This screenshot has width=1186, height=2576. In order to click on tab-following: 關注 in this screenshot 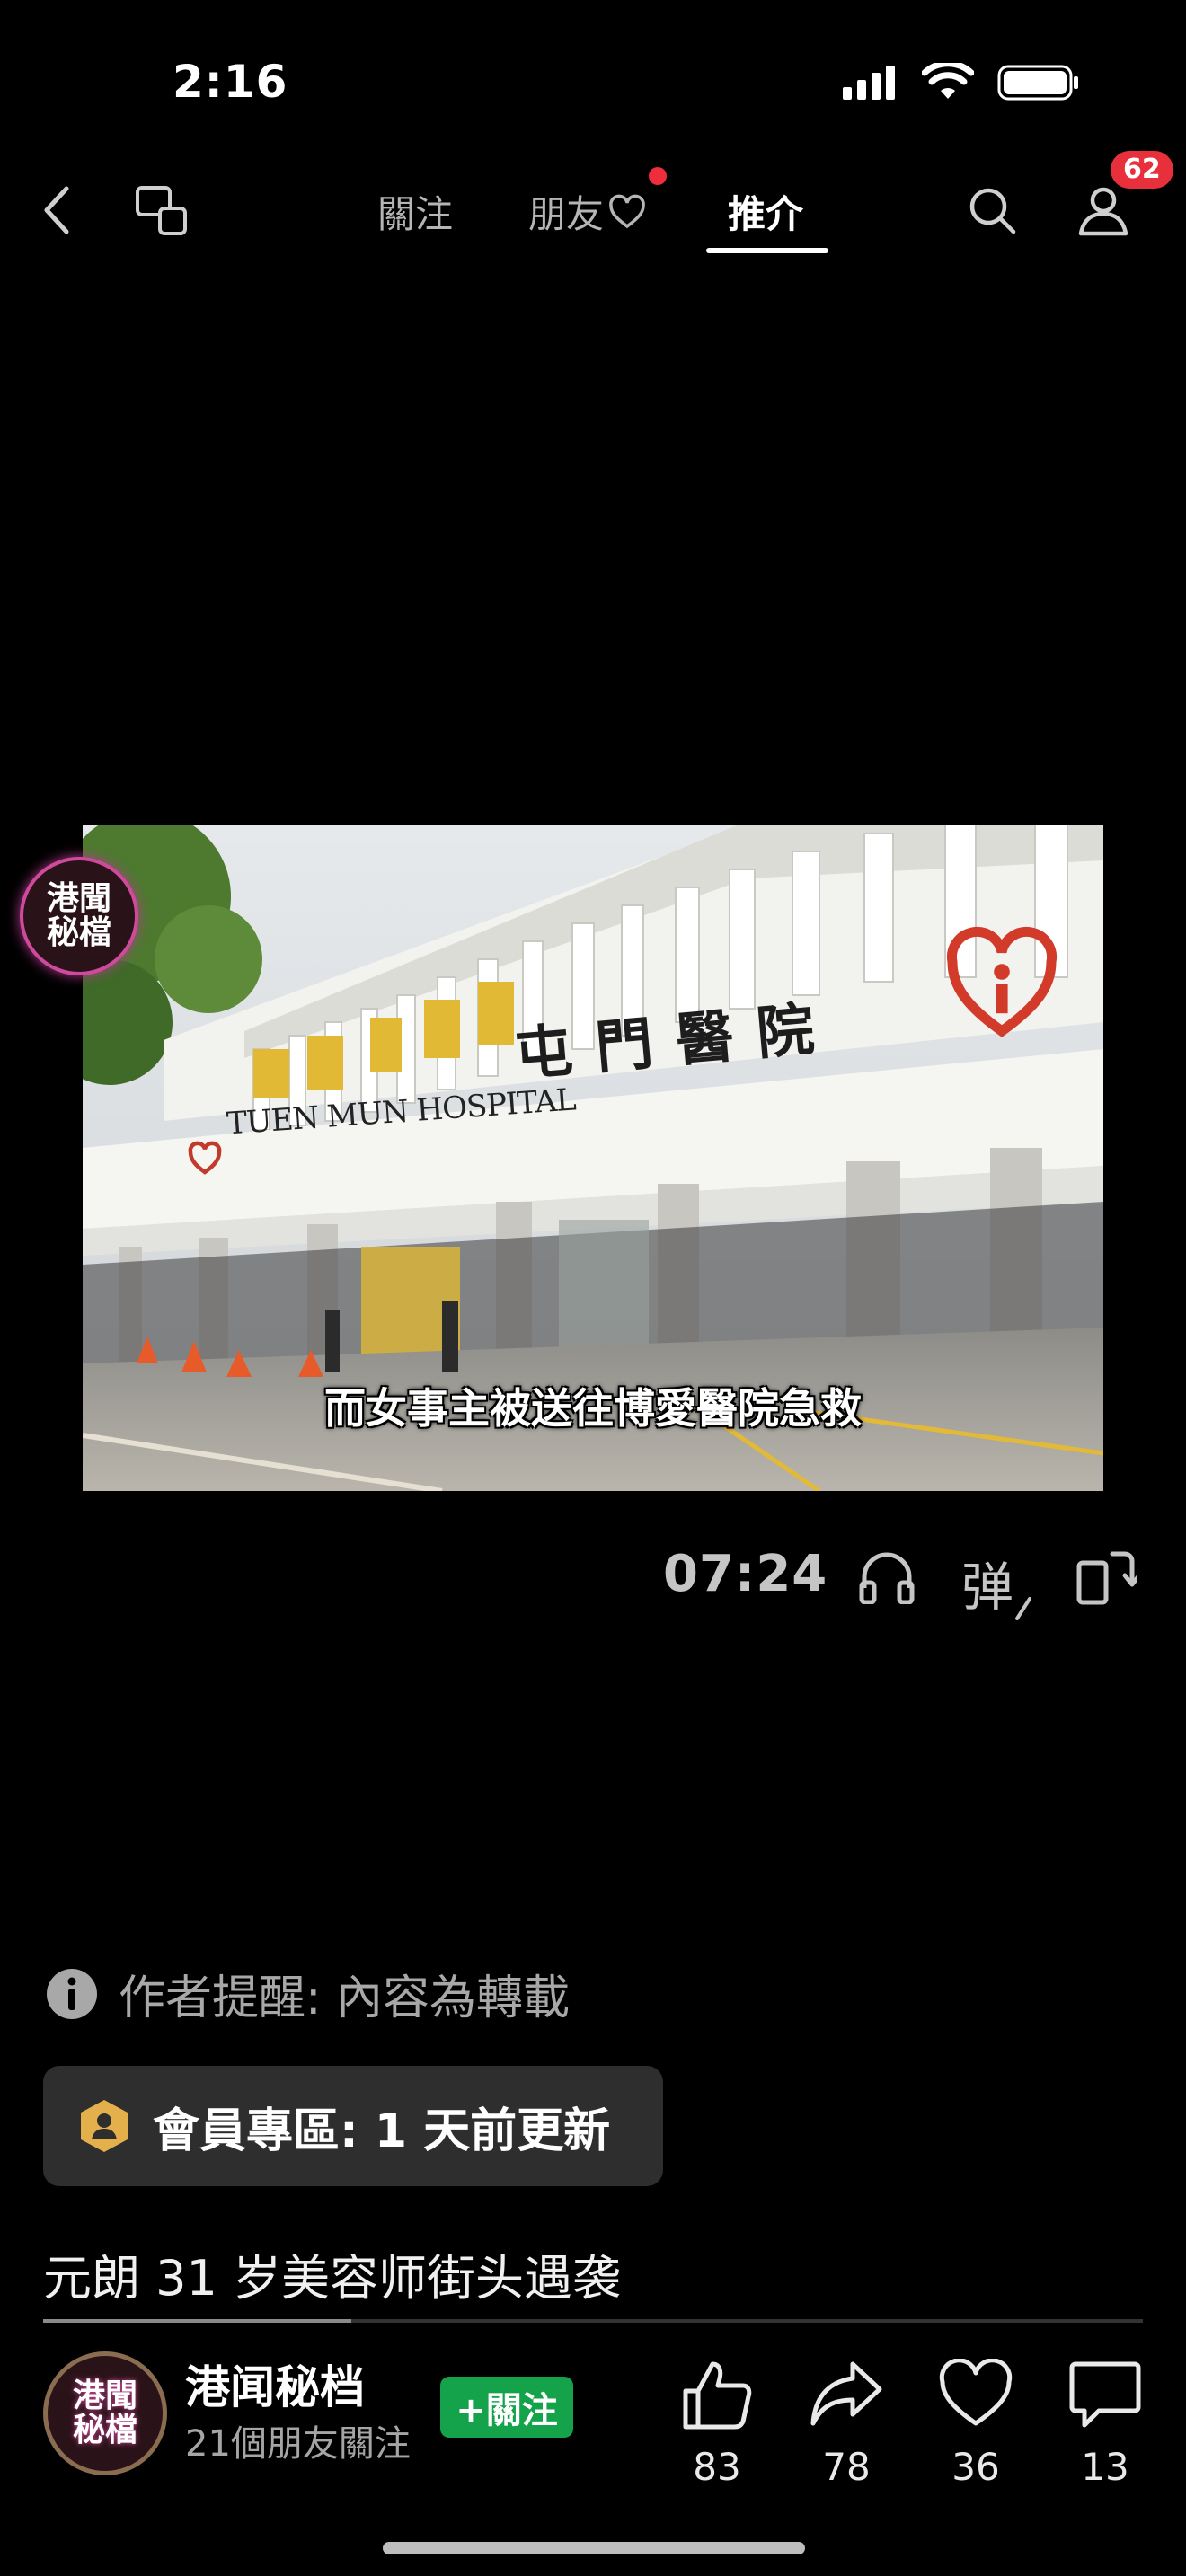, I will do `click(415, 211)`.